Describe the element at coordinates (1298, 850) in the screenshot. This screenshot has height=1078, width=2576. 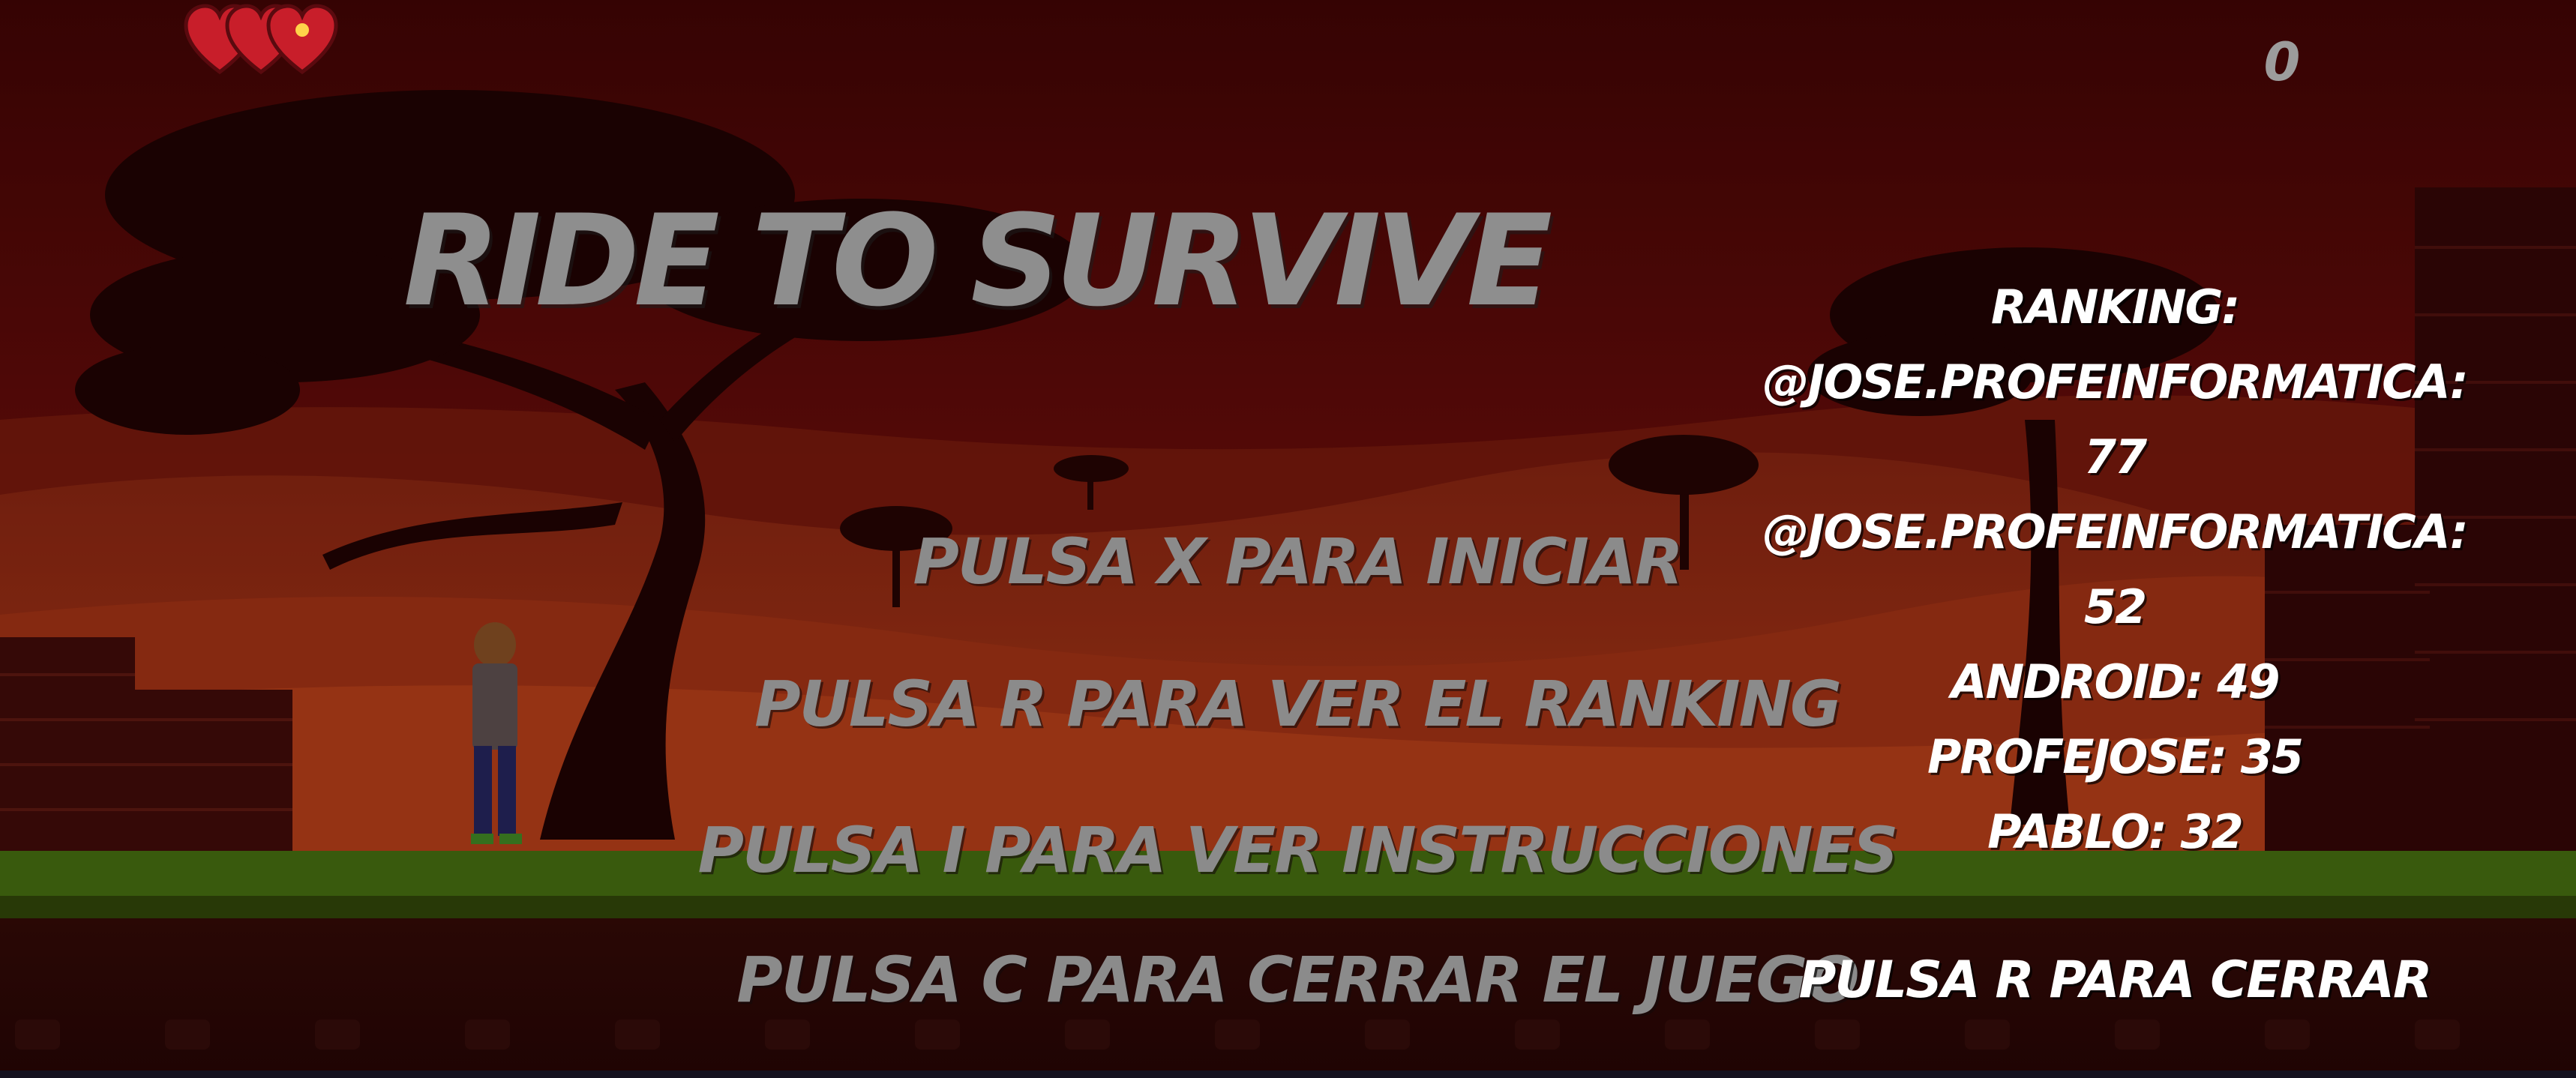
I see `menu-option-instructions: PULSA I PARA VER INSTRUCCIONES` at that location.